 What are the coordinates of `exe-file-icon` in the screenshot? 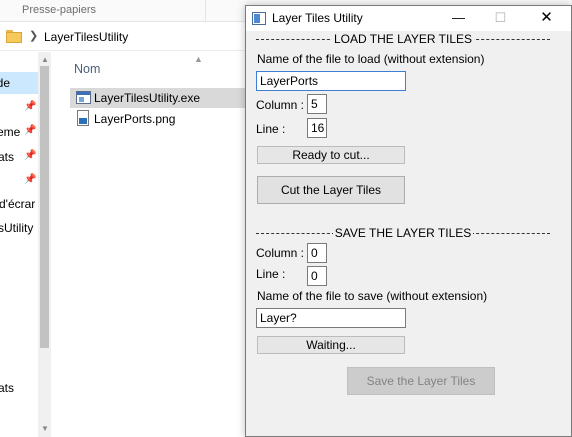 It's located at (83, 97).